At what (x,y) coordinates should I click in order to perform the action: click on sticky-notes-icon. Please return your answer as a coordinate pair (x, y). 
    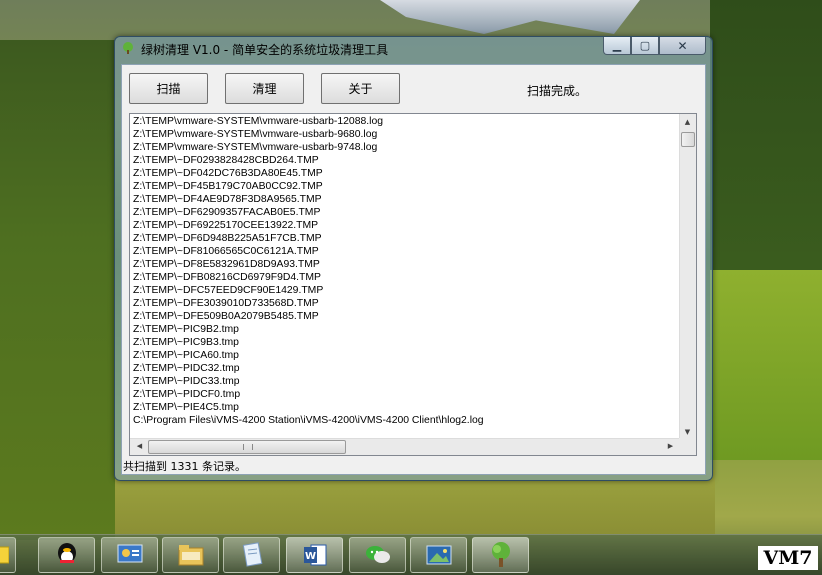
    Looking at the image, I should click on (4, 555).